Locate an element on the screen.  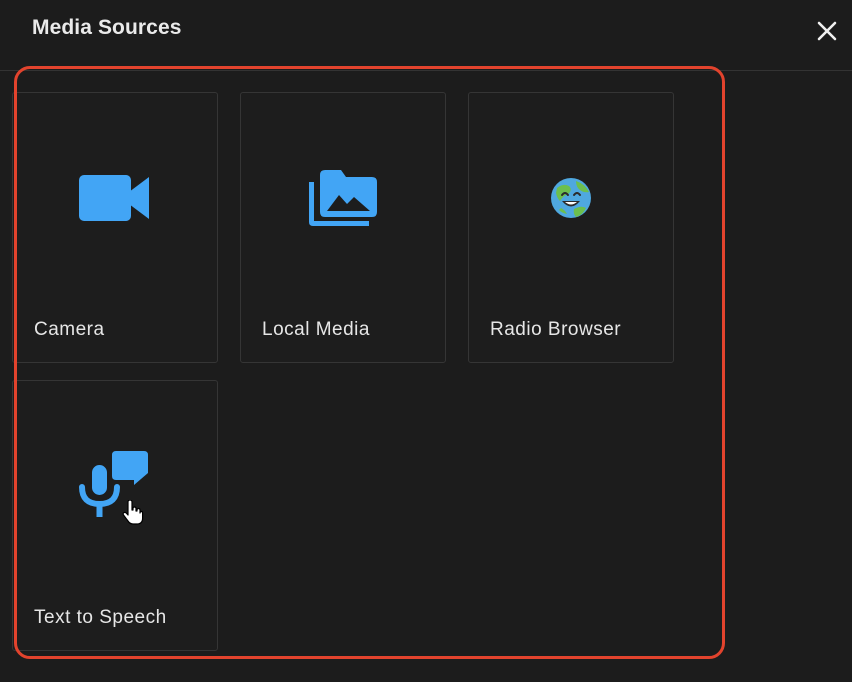
earth-globe-smiling-icon is located at coordinates (571, 198).